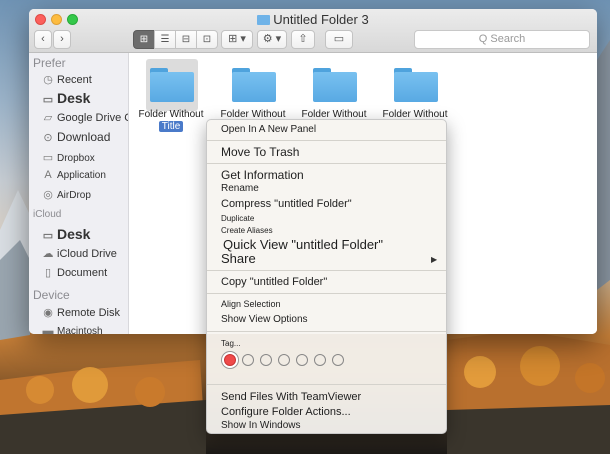 This screenshot has height=454, width=610. Describe the element at coordinates (43, 39) in the screenshot. I see `back-button: ‹` at that location.